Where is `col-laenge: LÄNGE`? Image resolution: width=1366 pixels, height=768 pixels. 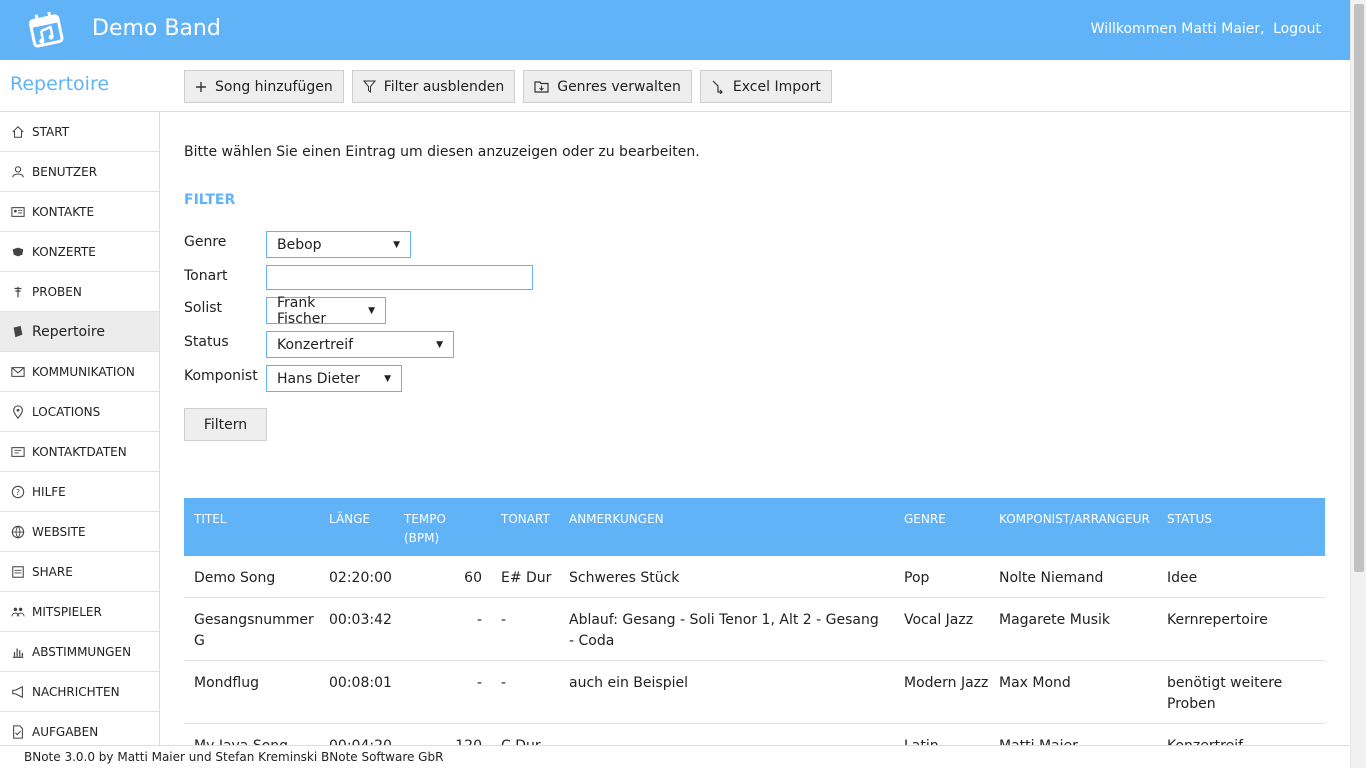
col-laenge: LÄNGE is located at coordinates (349, 519).